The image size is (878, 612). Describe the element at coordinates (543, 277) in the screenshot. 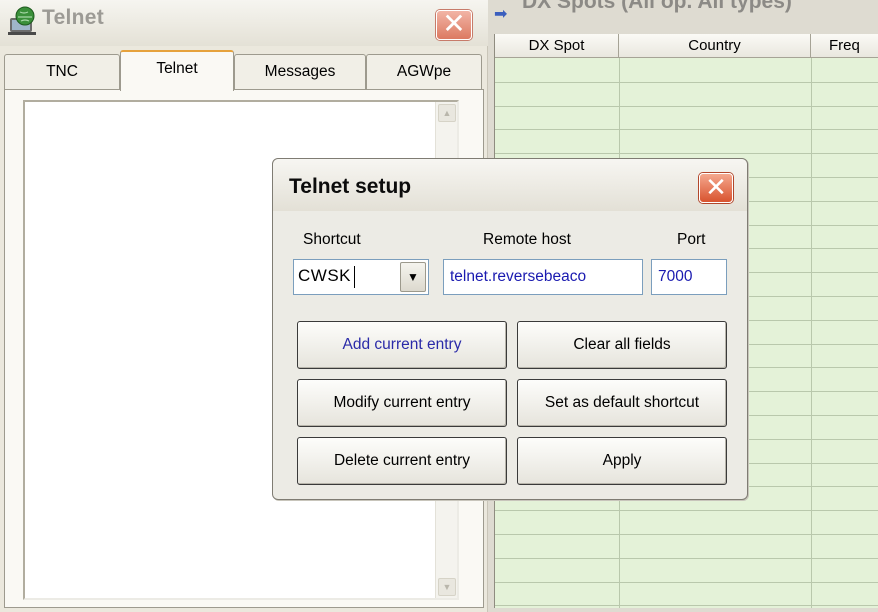

I see `remote-host-input: telnet.reversebeaco` at that location.